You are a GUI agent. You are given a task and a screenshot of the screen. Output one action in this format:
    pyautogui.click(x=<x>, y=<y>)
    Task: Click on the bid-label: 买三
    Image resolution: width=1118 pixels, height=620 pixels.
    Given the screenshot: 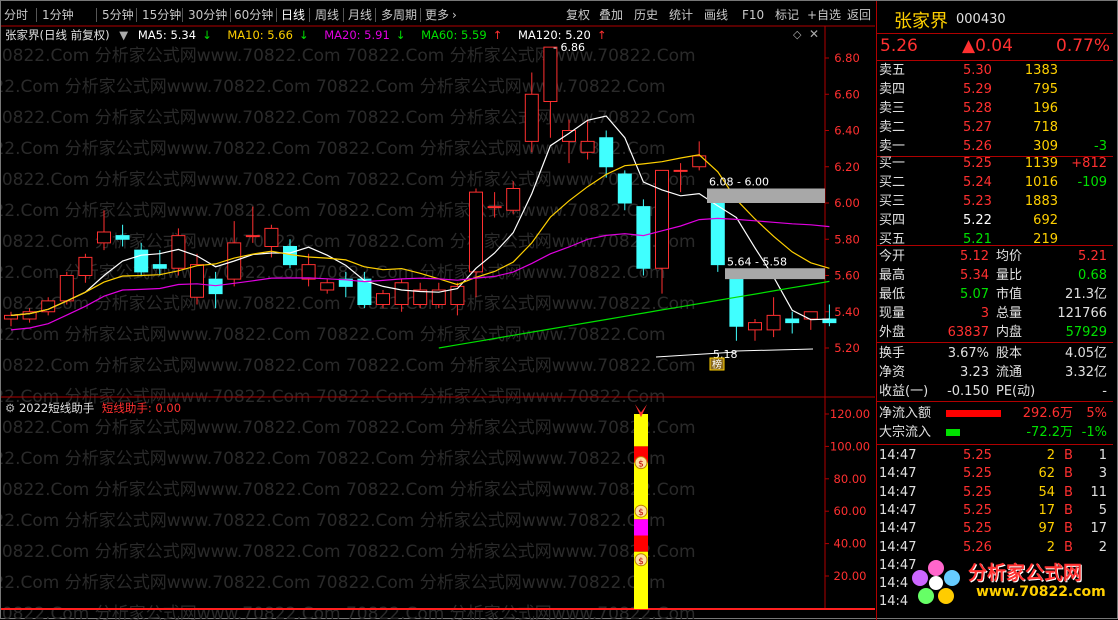 What is the action you would take?
    pyautogui.click(x=892, y=201)
    